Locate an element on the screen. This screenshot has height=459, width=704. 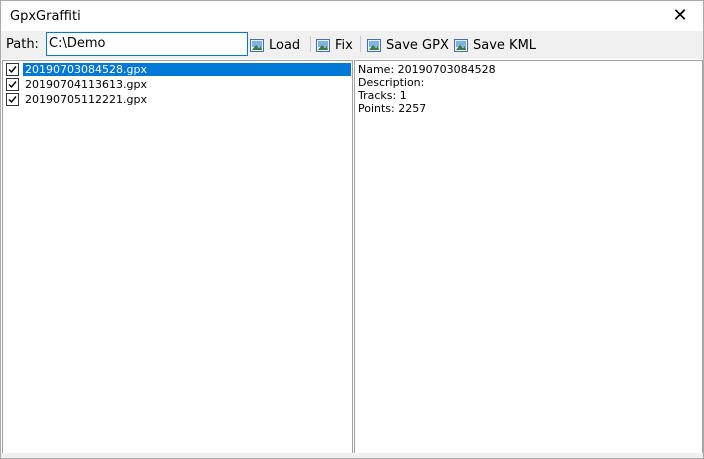
detail-description: Description: is located at coordinates (391, 82).